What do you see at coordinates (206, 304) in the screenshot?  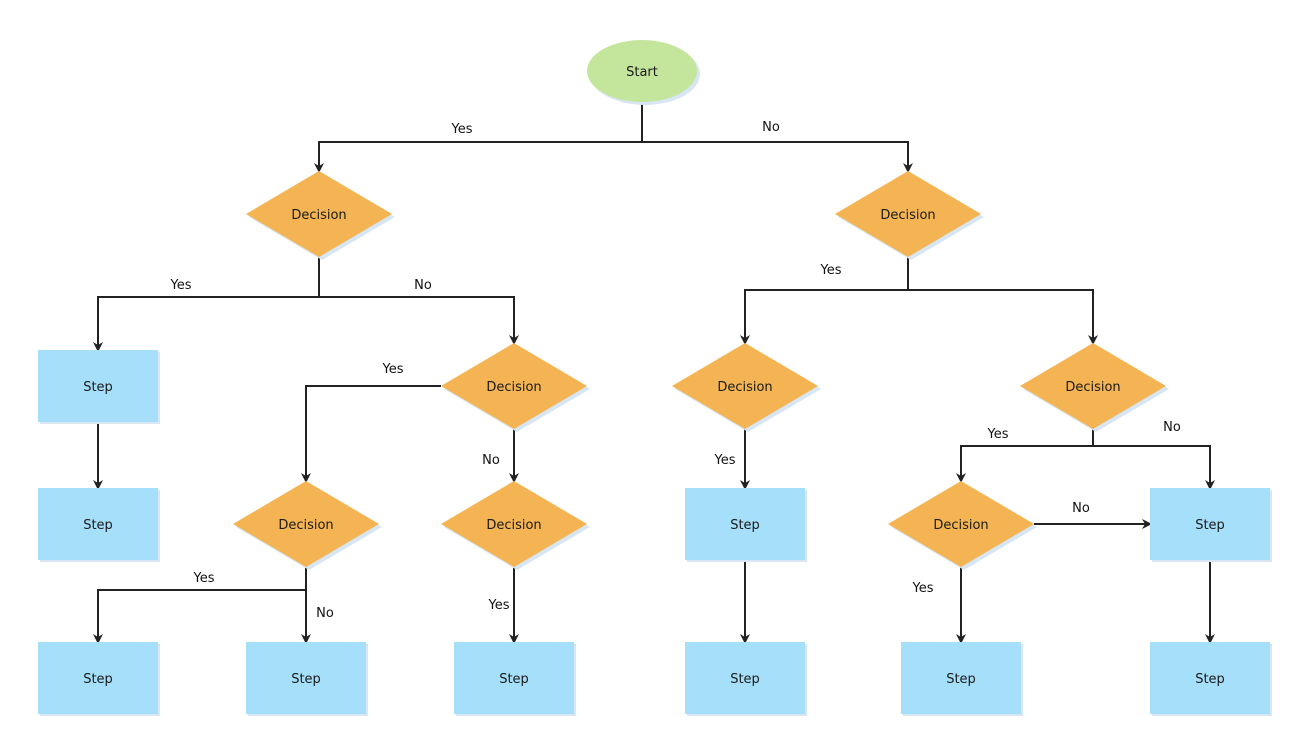 I see `connector-d1-to-s1` at bounding box center [206, 304].